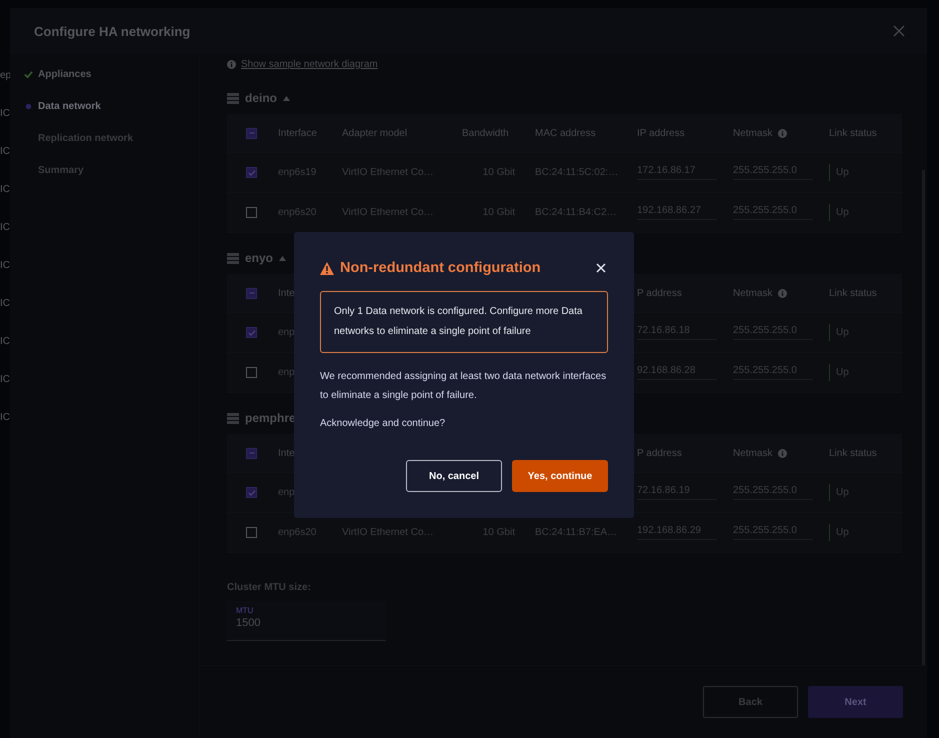 The height and width of the screenshot is (738, 939). Describe the element at coordinates (327, 268) in the screenshot. I see `warning-icon` at that location.